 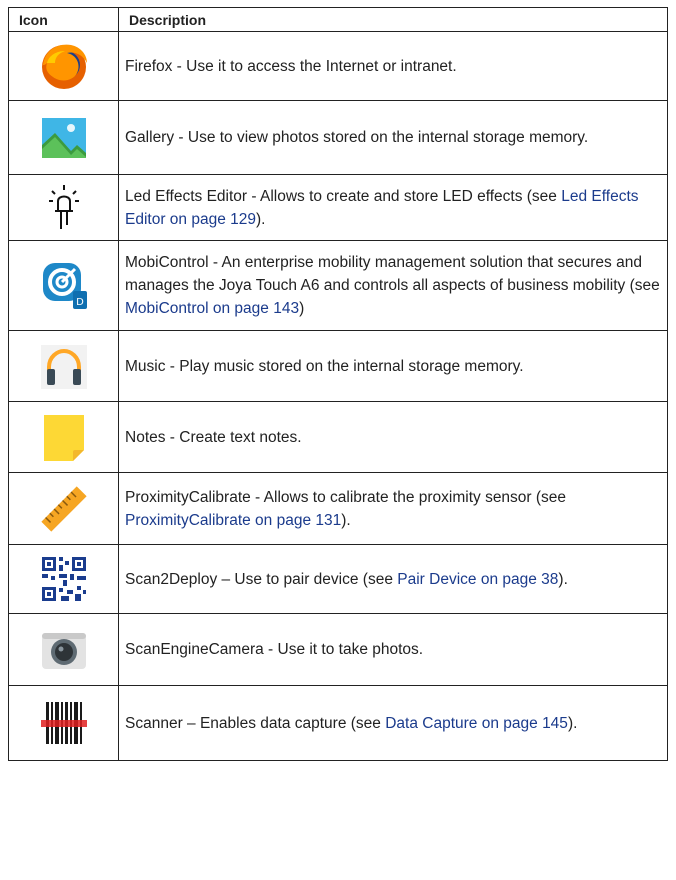 What do you see at coordinates (212, 308) in the screenshot?
I see `mobicontrol-link: MobiControl on page 143` at bounding box center [212, 308].